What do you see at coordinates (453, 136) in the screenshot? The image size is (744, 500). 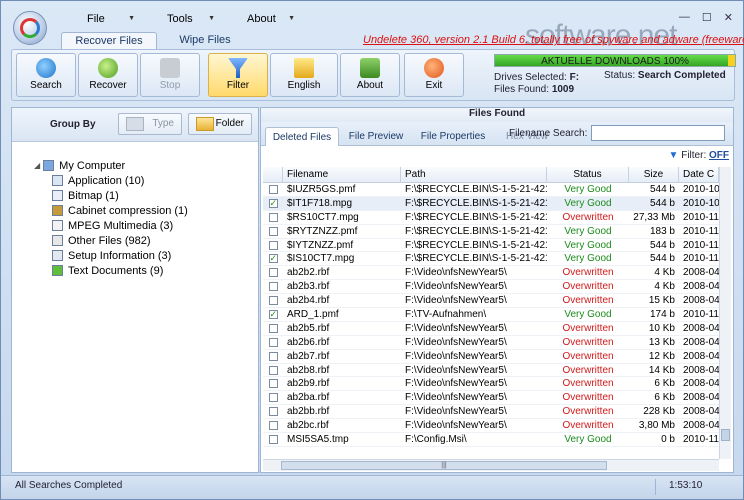 I see `tab-file-properties: File Properties` at bounding box center [453, 136].